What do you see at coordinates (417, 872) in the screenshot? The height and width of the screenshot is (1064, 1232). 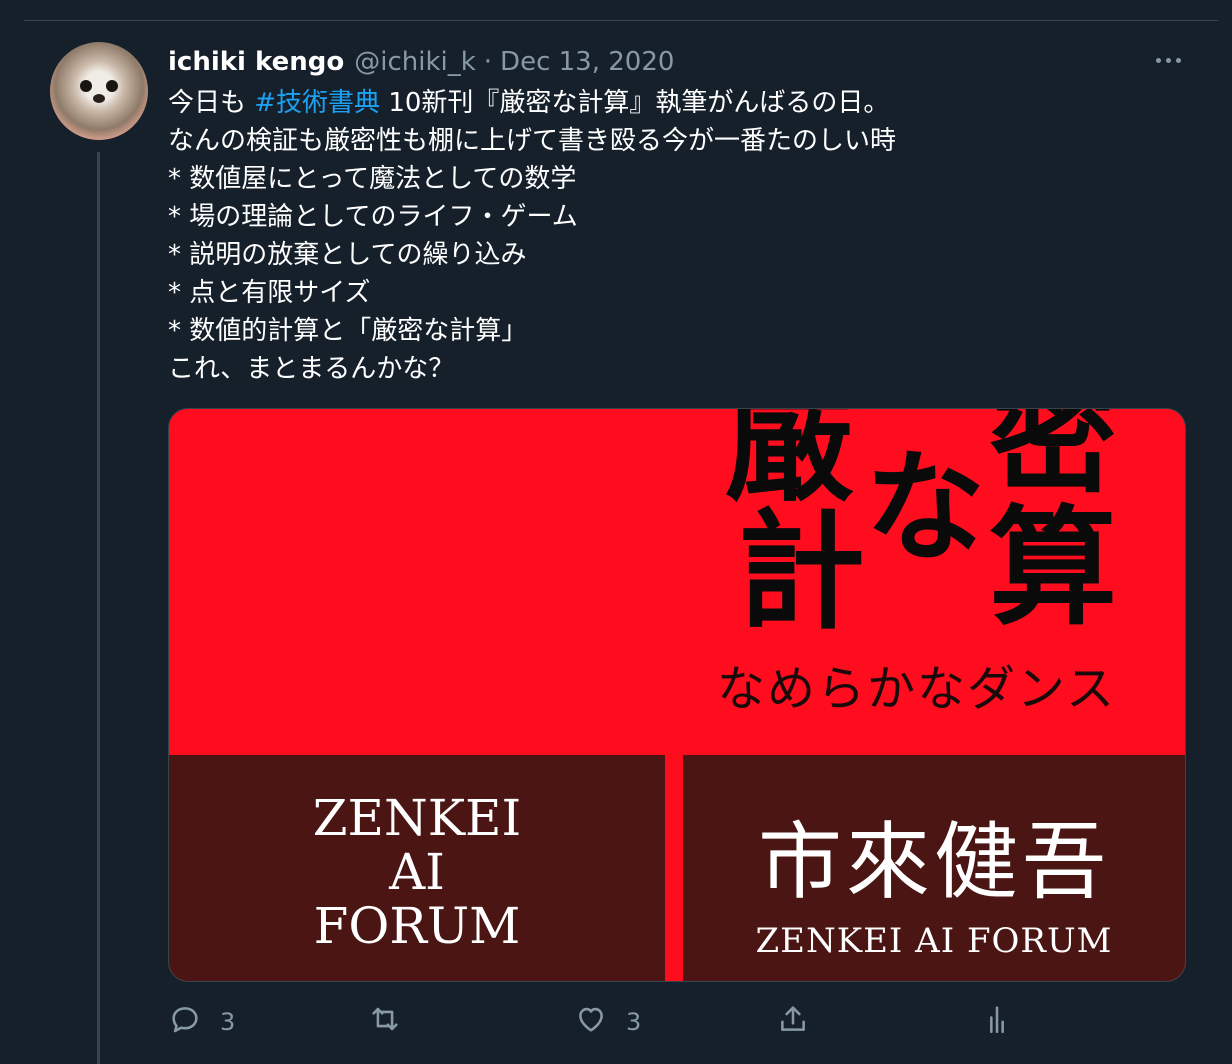 I see `cover-publisher-name: ZENKEI AI FORUM` at bounding box center [417, 872].